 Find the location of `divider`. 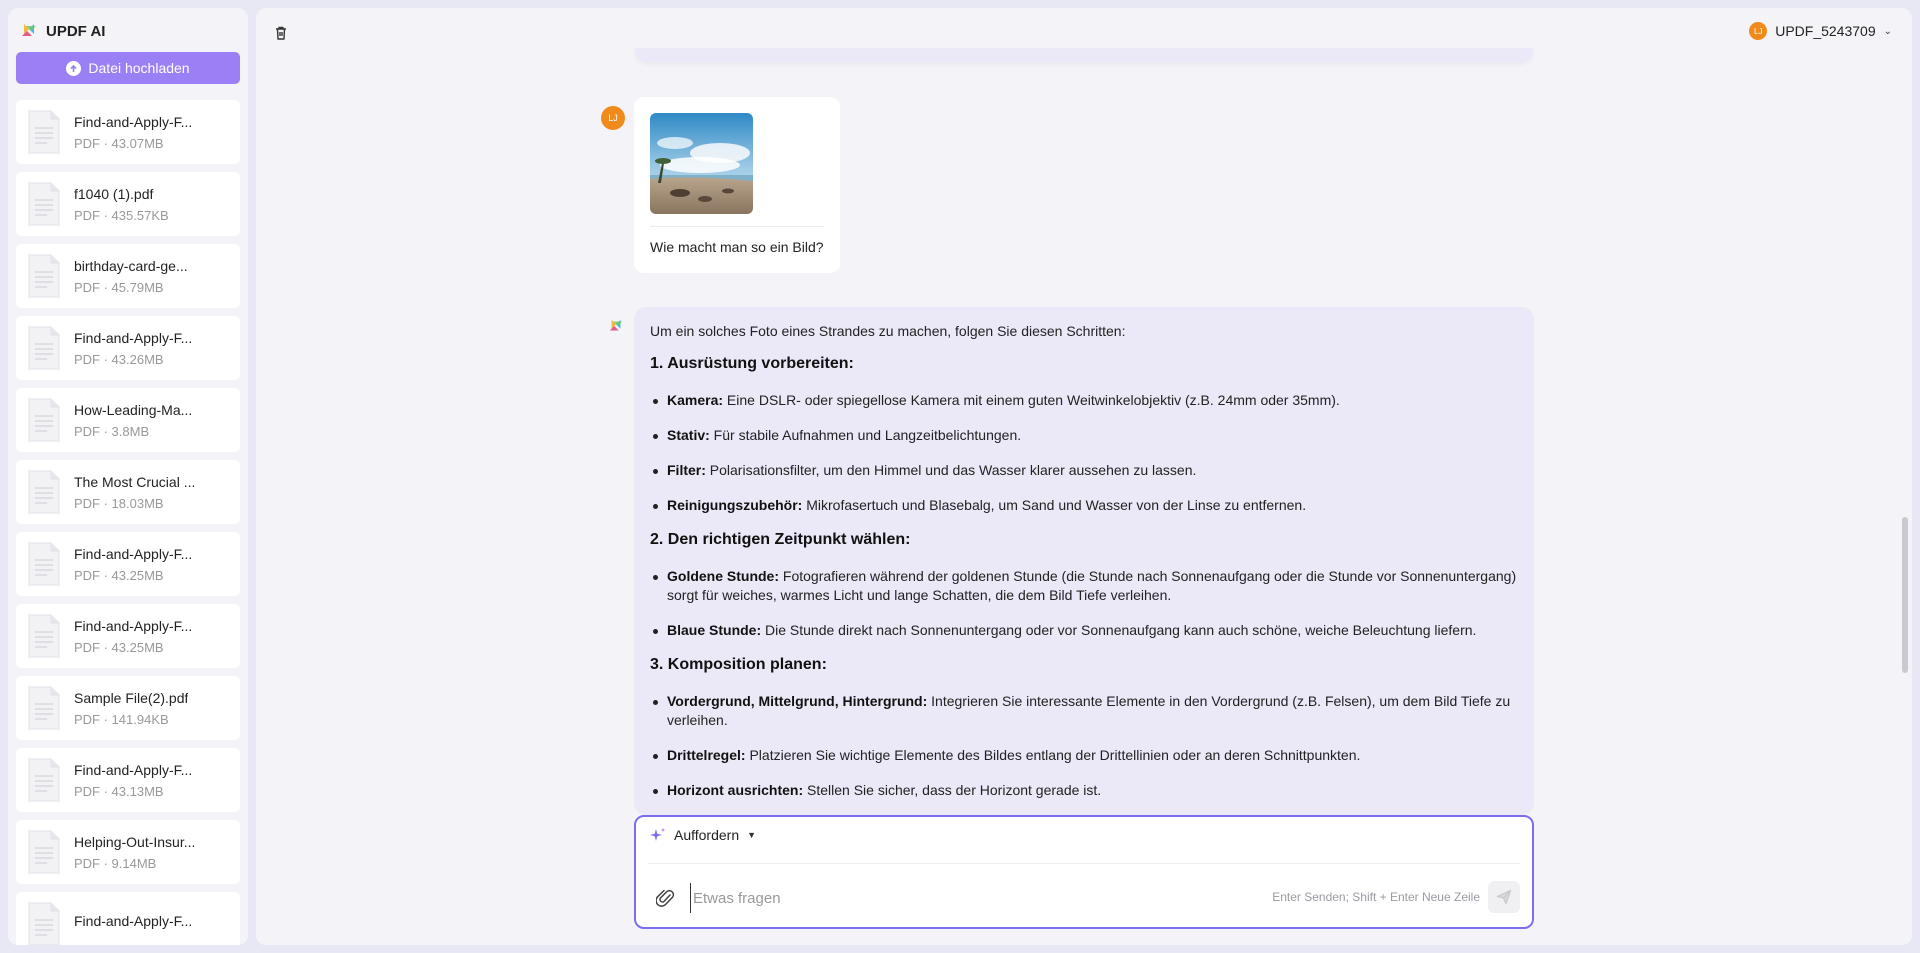

divider is located at coordinates (737, 226).